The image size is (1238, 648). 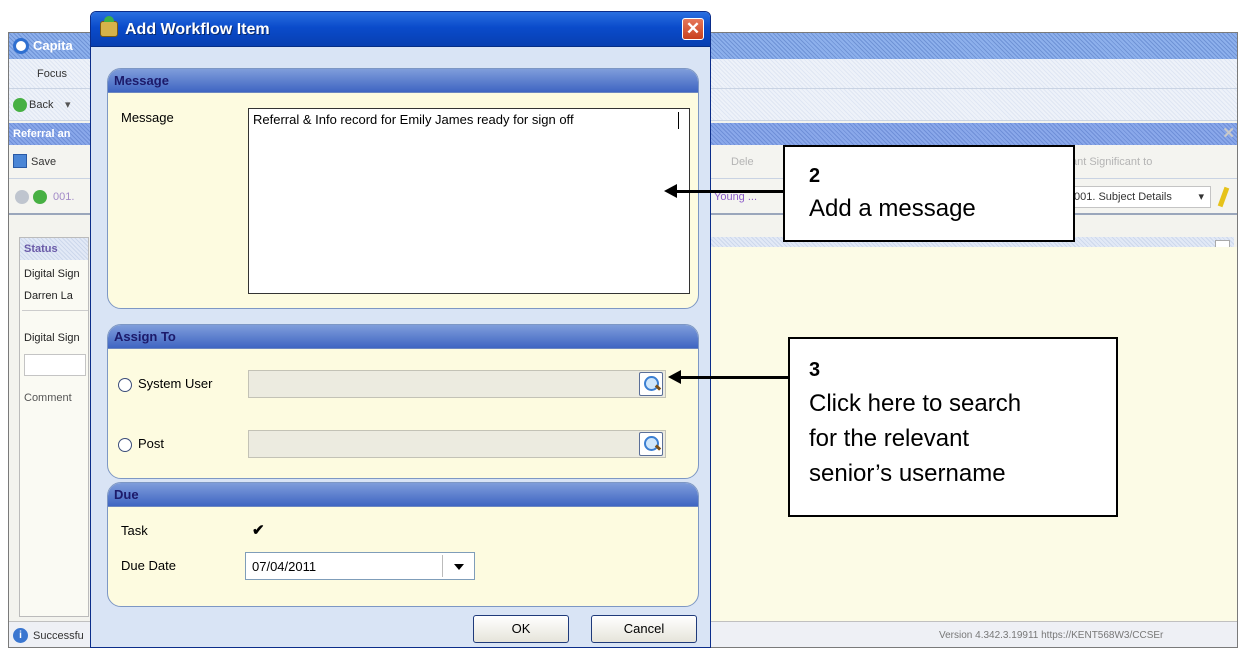 What do you see at coordinates (175, 383) in the screenshot?
I see `system-user-label: System User` at bounding box center [175, 383].